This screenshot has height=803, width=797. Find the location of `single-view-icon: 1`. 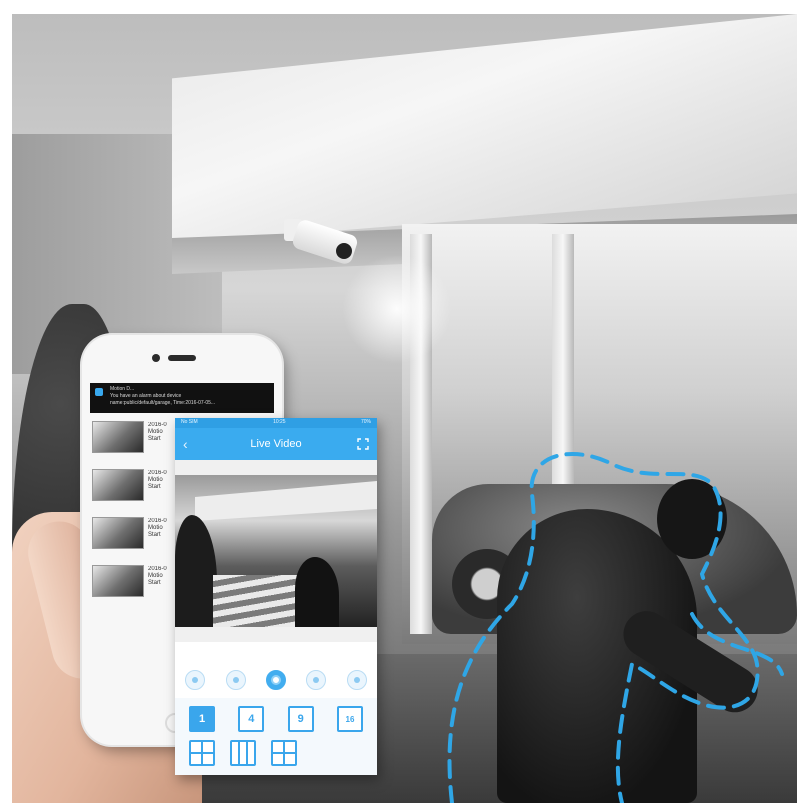

single-view-icon: 1 is located at coordinates (202, 719).